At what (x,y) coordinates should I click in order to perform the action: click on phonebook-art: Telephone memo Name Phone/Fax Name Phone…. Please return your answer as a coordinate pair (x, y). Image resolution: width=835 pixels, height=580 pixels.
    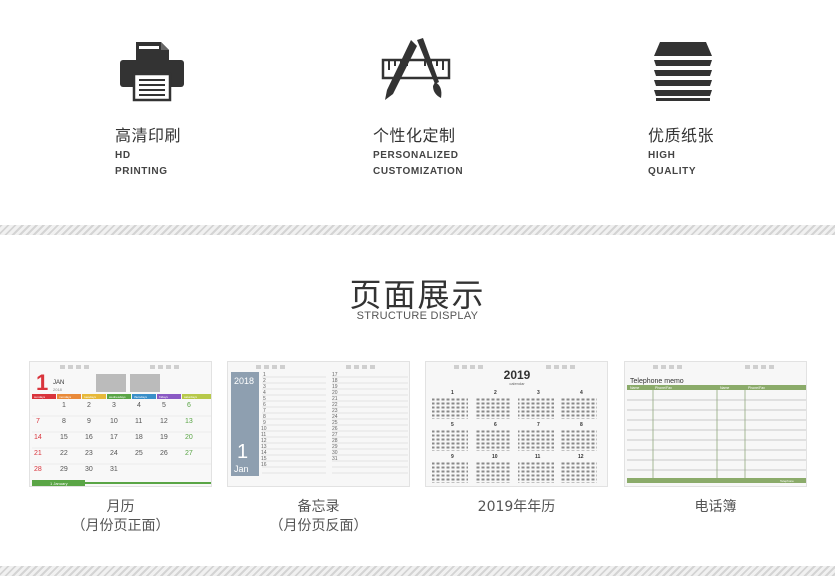
    Looking at the image, I should click on (715, 424).